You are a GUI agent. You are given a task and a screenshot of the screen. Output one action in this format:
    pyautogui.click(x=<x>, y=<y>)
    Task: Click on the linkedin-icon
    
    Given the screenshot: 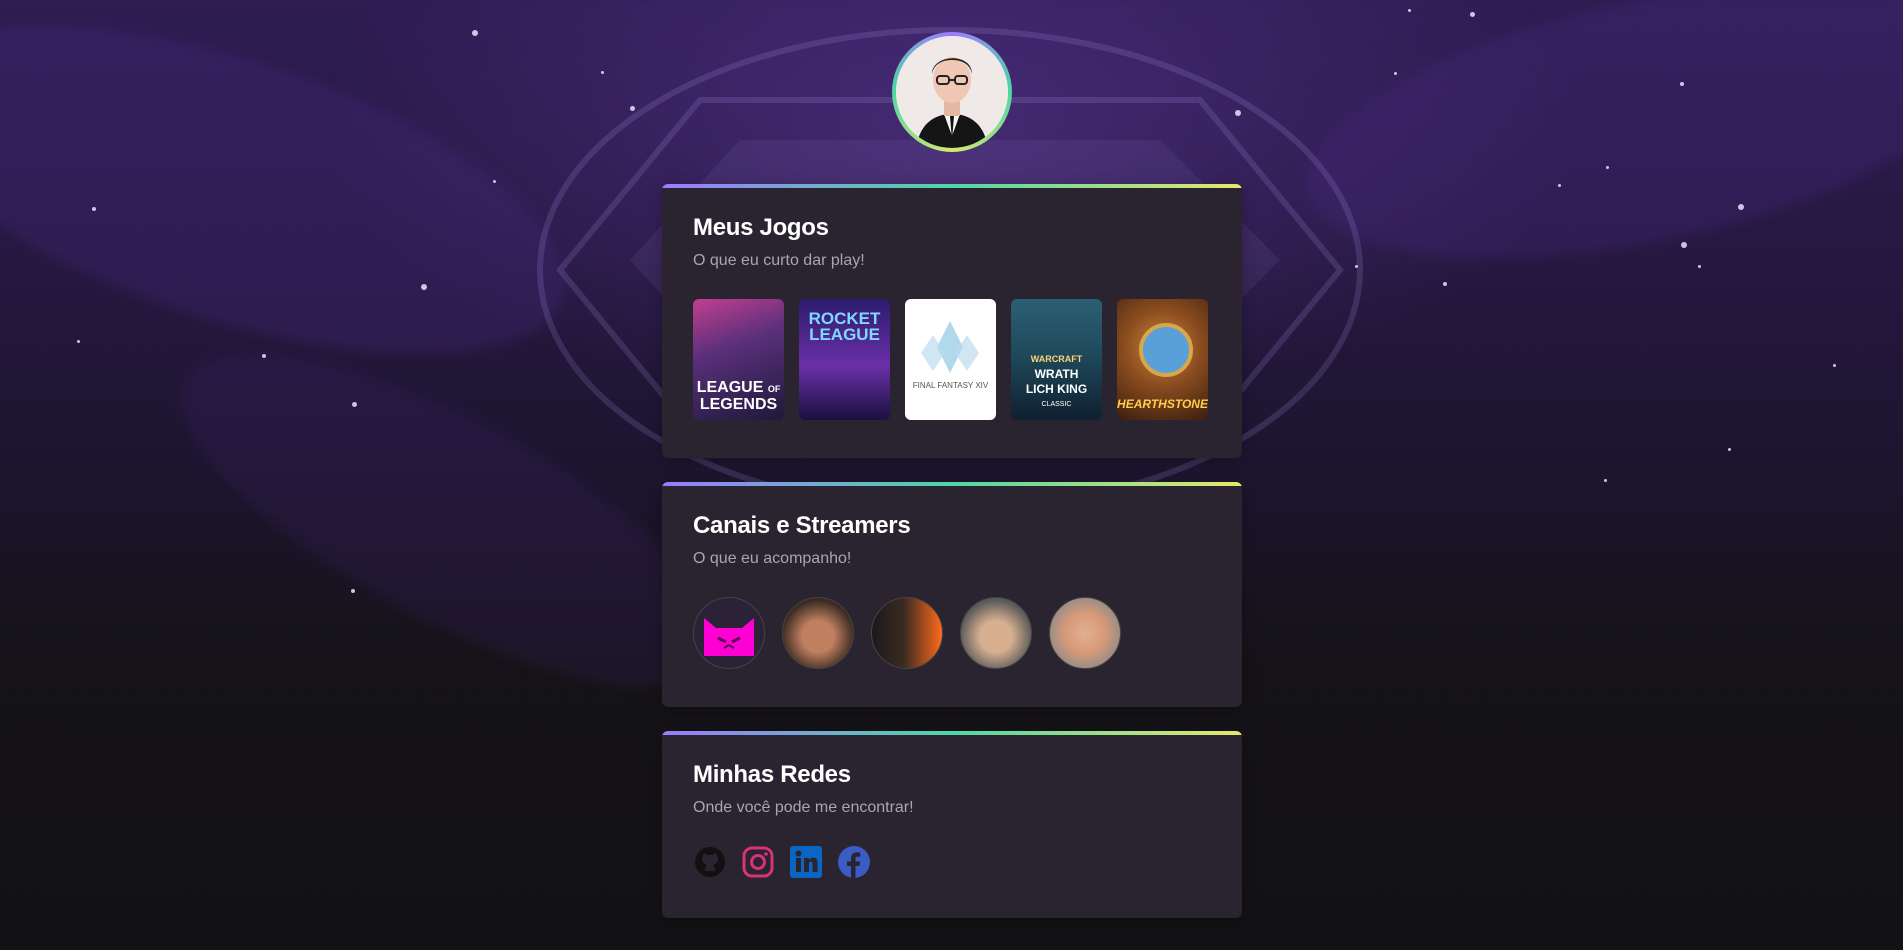 What is the action you would take?
    pyautogui.click(x=806, y=862)
    